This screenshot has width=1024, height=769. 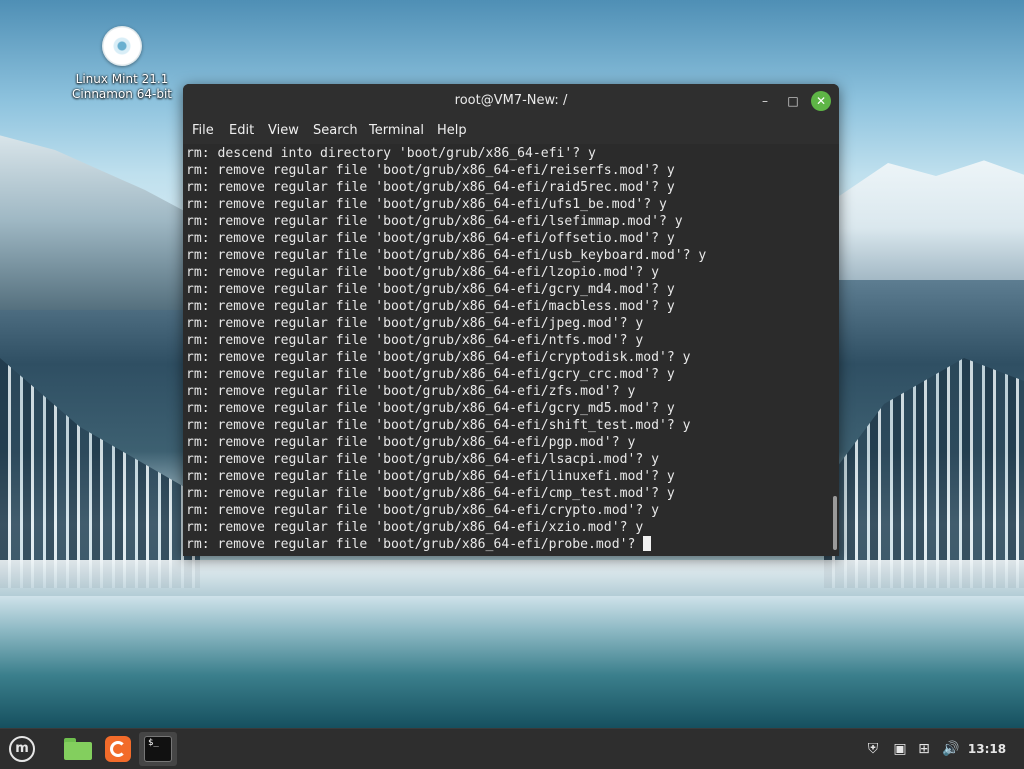 What do you see at coordinates (283, 130) in the screenshot?
I see `menu-view: View` at bounding box center [283, 130].